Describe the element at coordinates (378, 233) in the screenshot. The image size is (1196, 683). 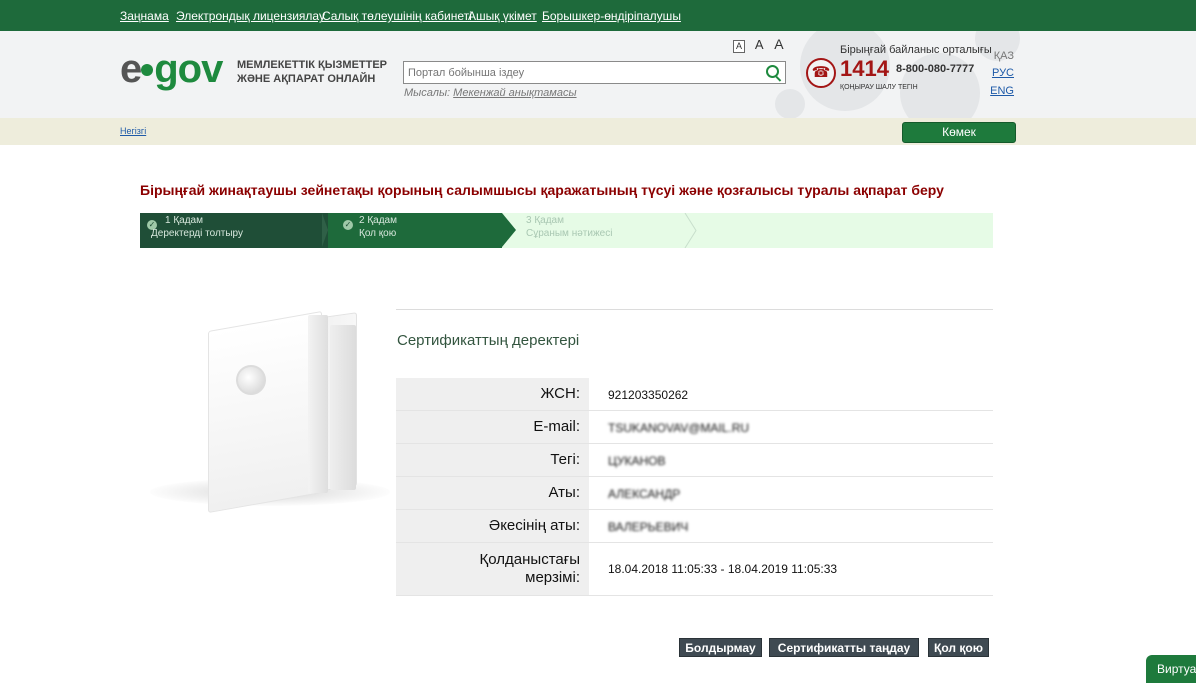
I see `step-2-label: Қол қою` at that location.